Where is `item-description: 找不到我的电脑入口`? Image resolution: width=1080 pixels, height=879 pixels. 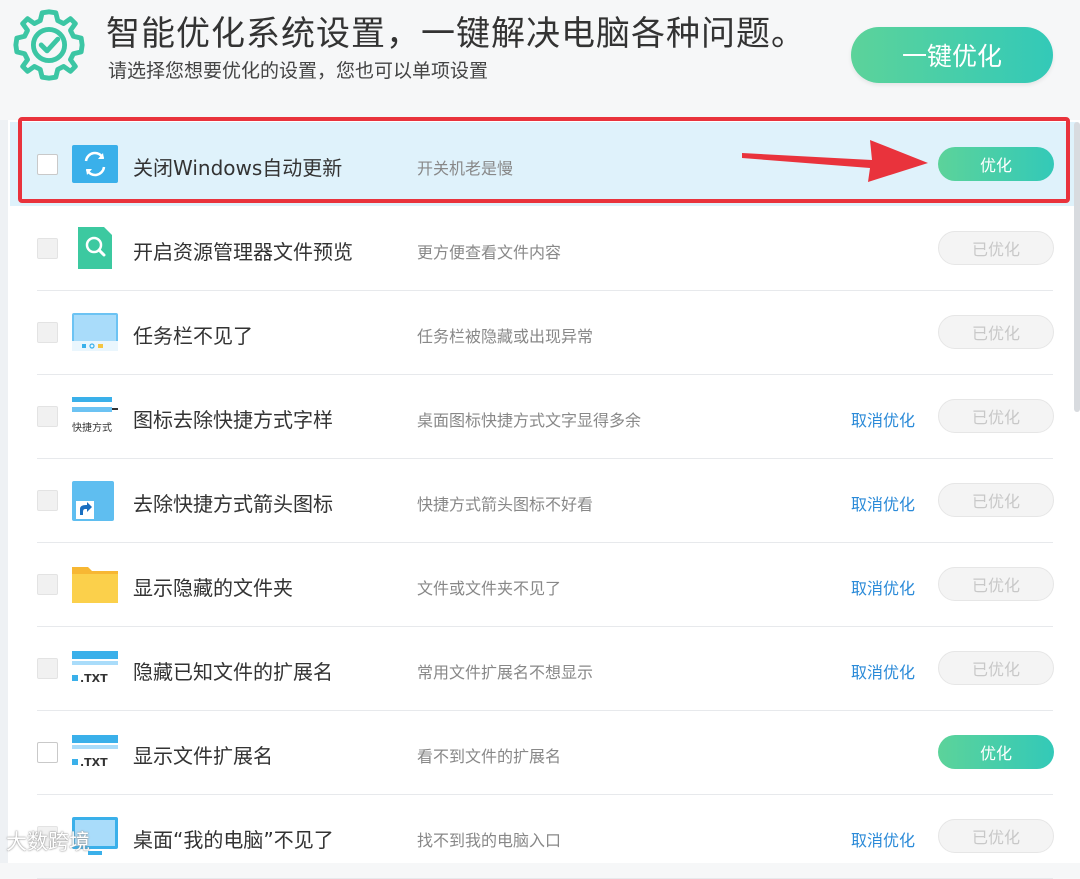 item-description: 找不到我的电脑入口 is located at coordinates (489, 840).